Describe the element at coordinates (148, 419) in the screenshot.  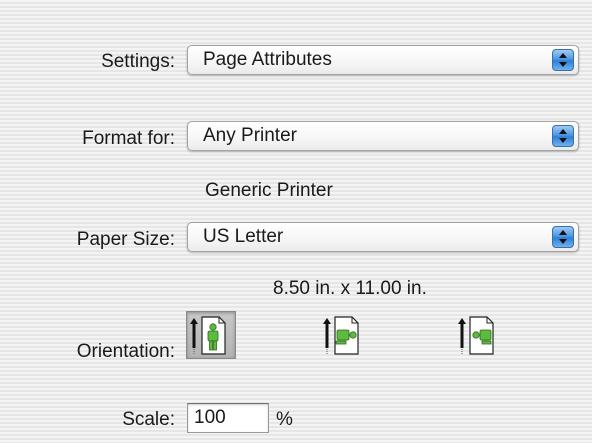
I see `scale-label: Scale:` at that location.